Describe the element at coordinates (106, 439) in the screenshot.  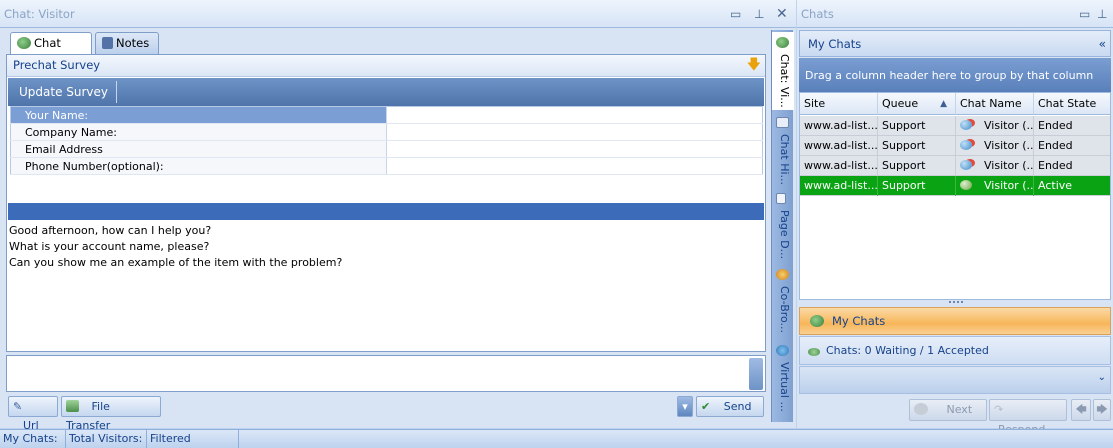
I see `status-total-visitors: Total Visitors: 6` at that location.